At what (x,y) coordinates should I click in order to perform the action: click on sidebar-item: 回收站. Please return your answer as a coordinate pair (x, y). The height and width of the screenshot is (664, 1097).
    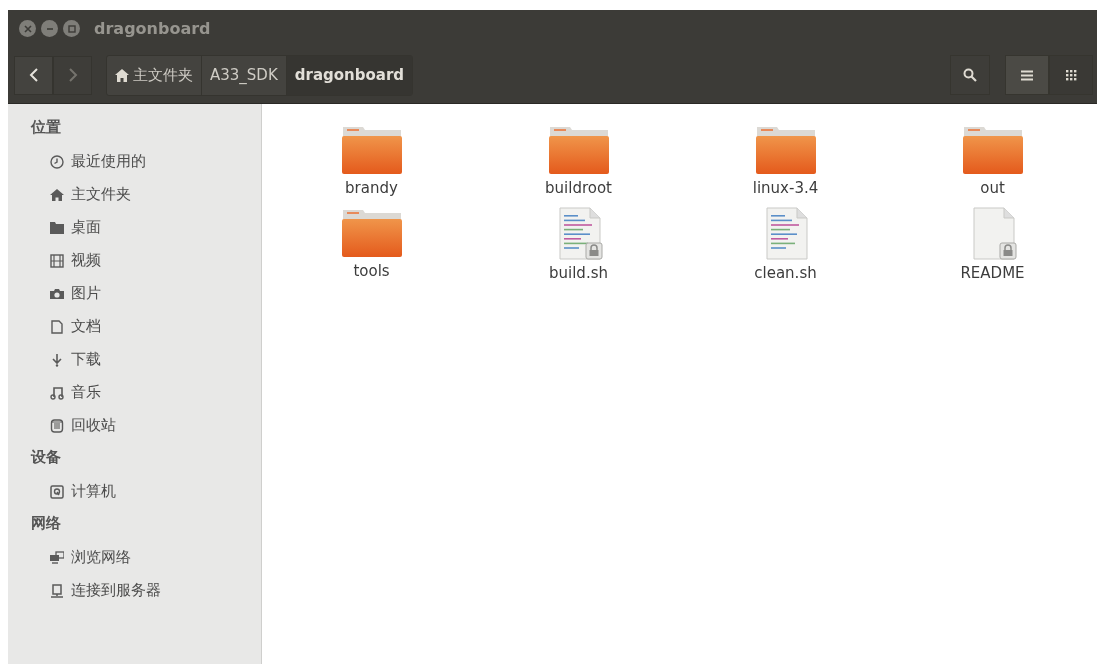
    Looking at the image, I should click on (134, 425).